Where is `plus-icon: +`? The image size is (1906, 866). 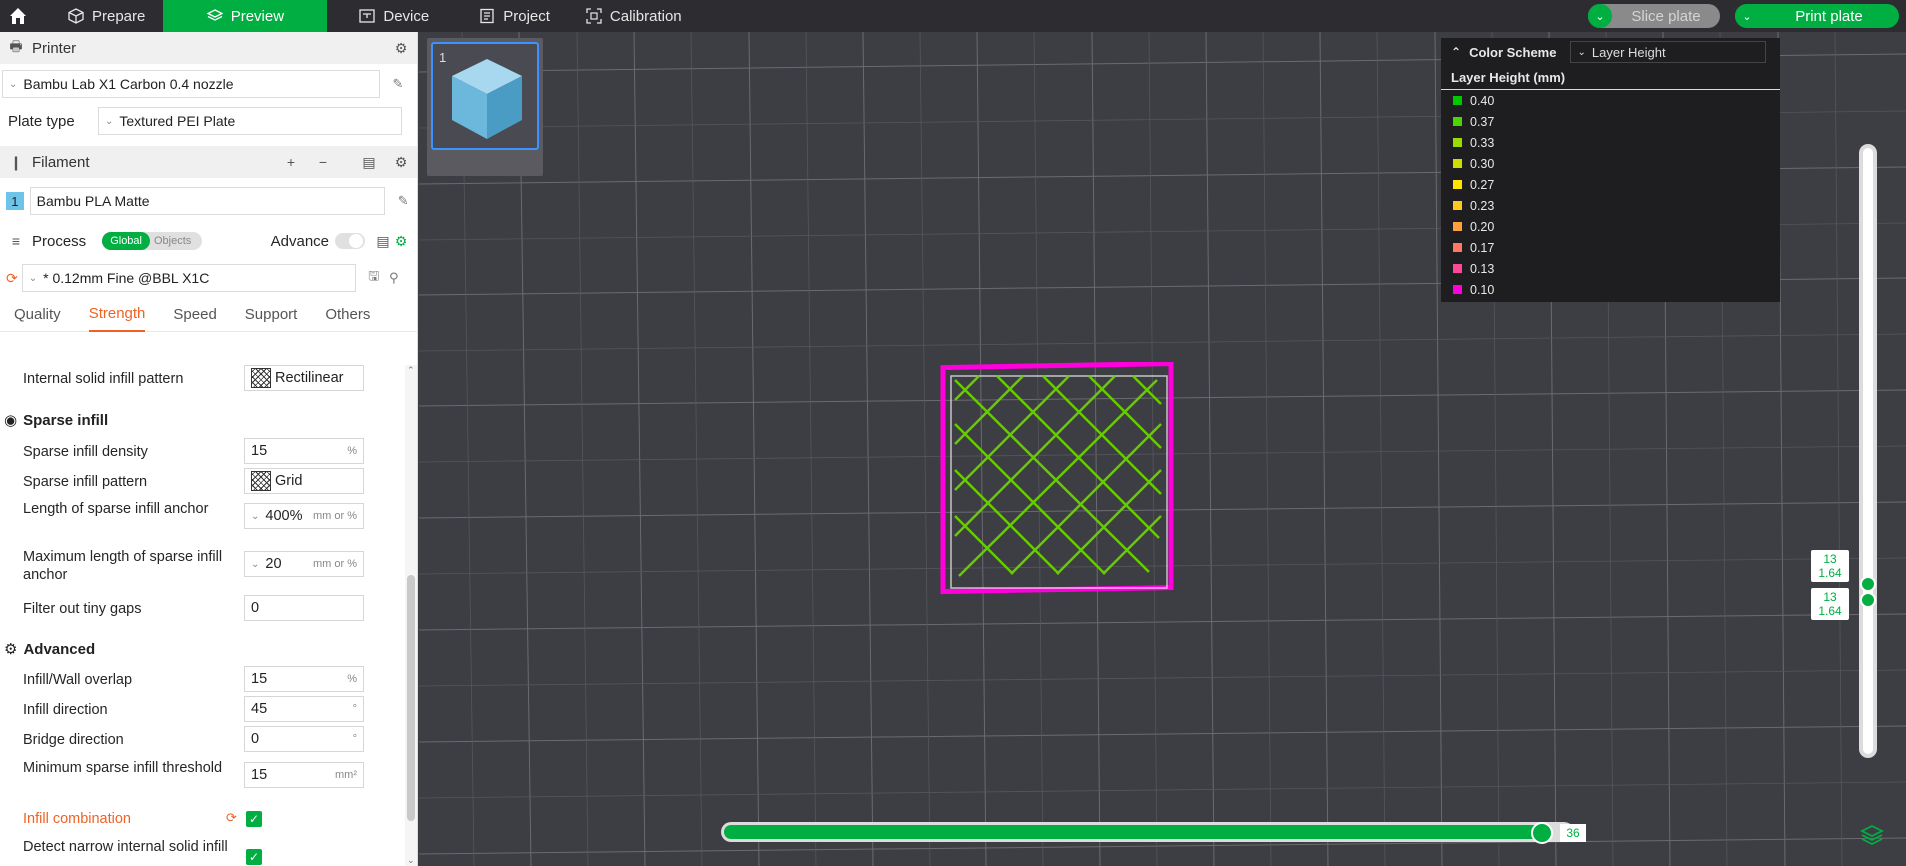
plus-icon: + is located at coordinates (291, 162).